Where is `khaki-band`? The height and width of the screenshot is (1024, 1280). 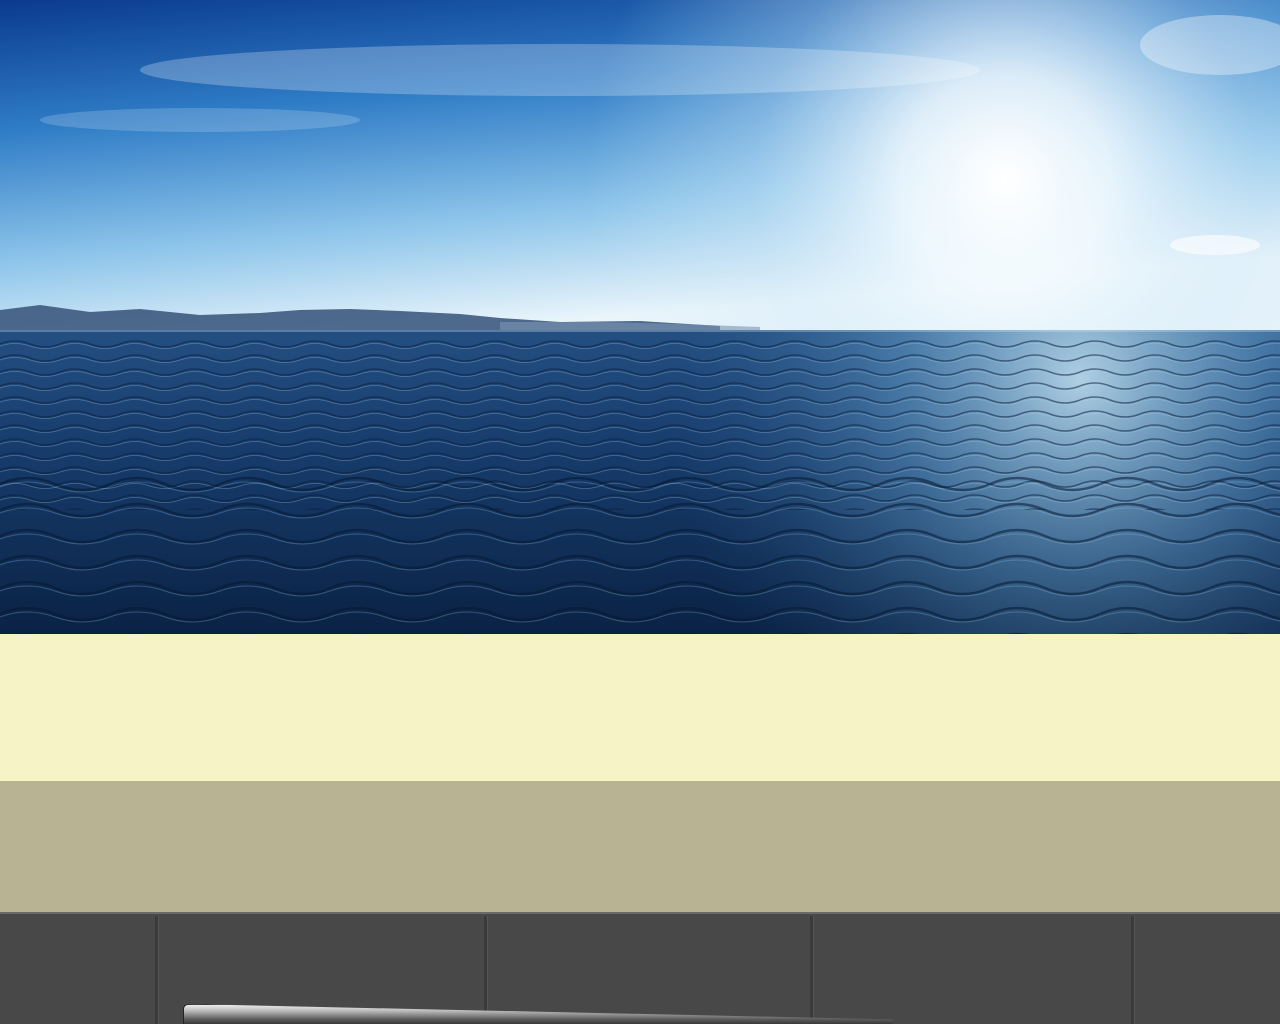
khaki-band is located at coordinates (640, 846).